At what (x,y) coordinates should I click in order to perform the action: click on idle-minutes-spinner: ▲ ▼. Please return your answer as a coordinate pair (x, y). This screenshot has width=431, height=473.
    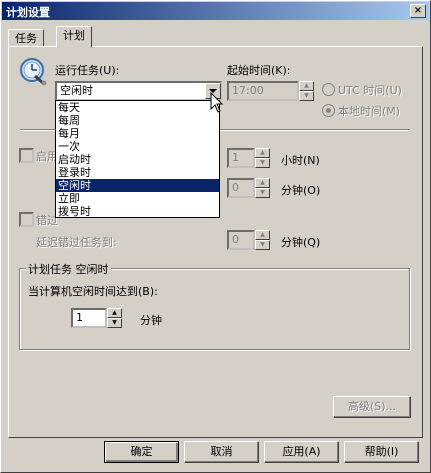
    Looking at the image, I should click on (114, 318).